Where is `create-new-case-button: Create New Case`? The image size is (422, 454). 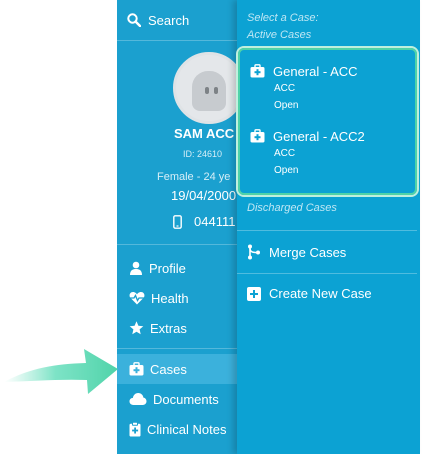
create-new-case-button: Create New Case is located at coordinates (309, 293).